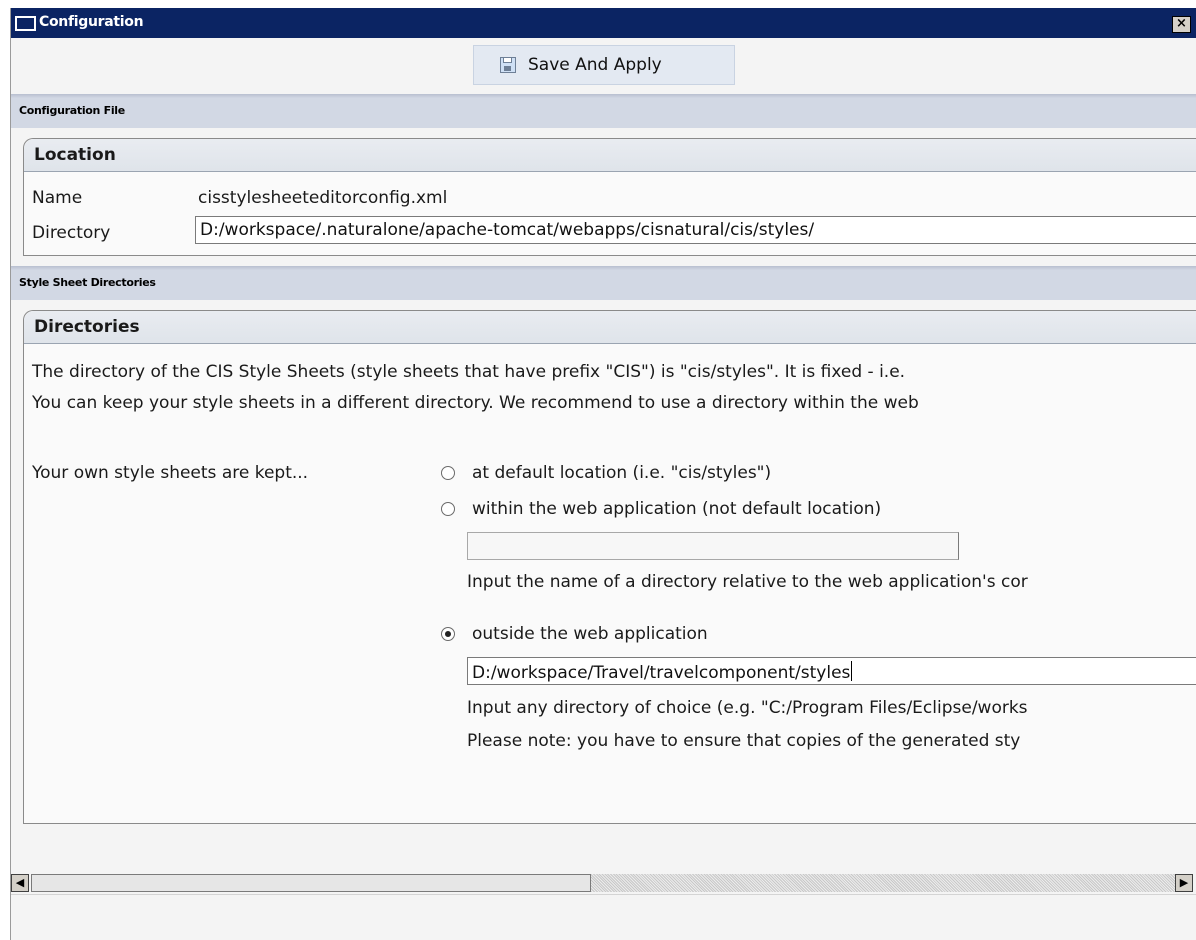  I want to click on status-area, so click(603, 917).